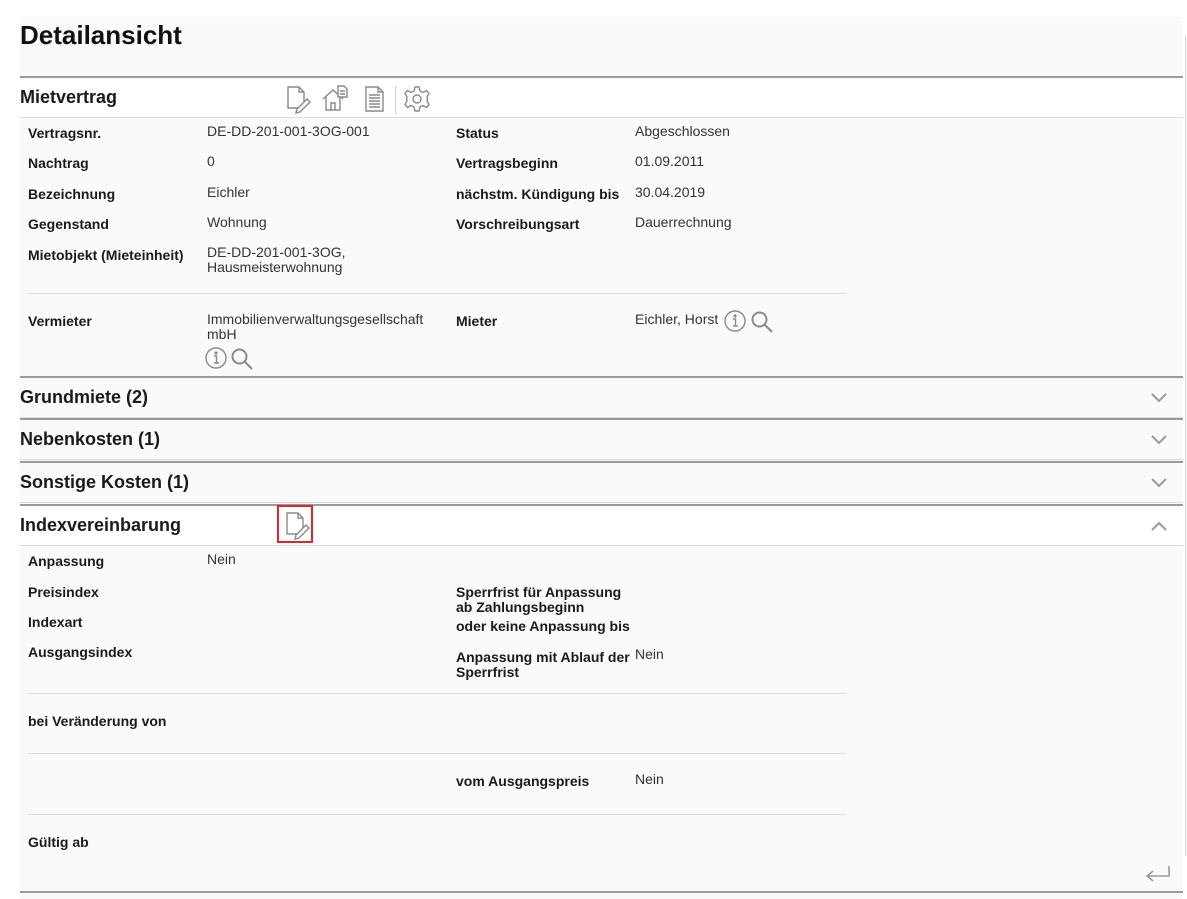 Image resolution: width=1187 pixels, height=899 pixels. What do you see at coordinates (601, 482) in the screenshot?
I see `section-header-sonstige-kosten: Sonstige Kosten (1)` at bounding box center [601, 482].